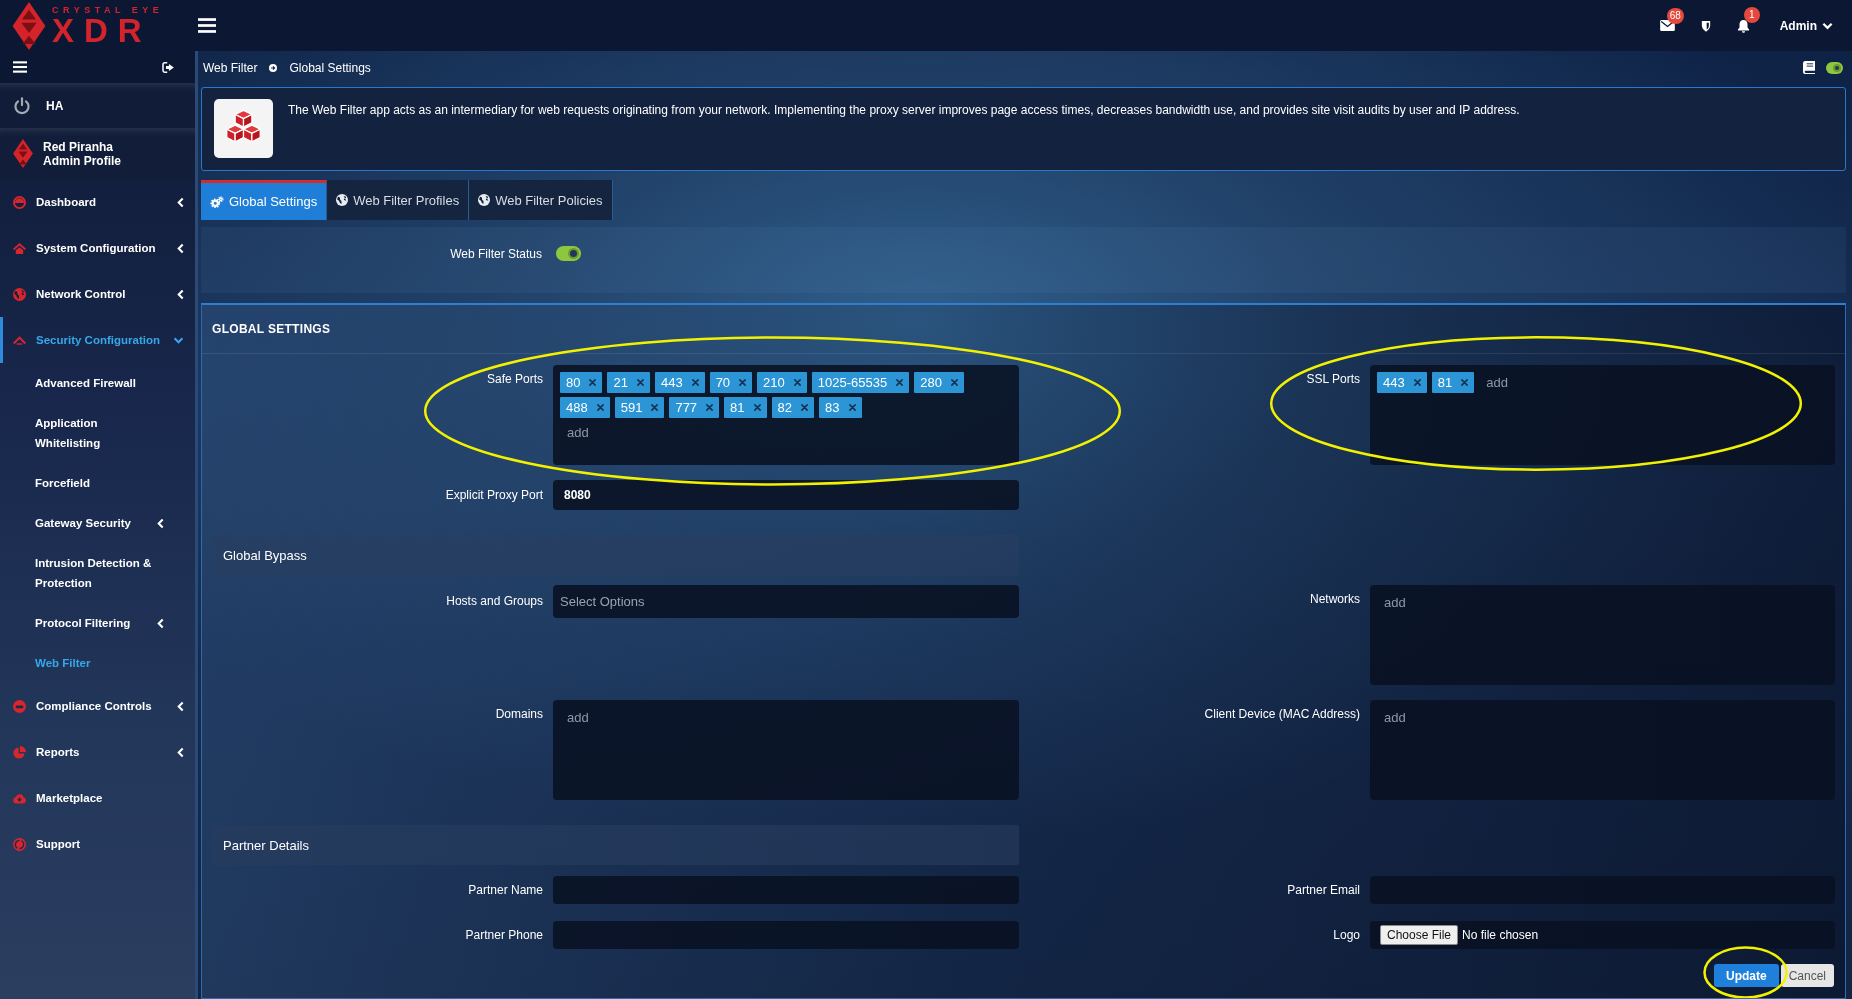 Image resolution: width=1852 pixels, height=999 pixels. Describe the element at coordinates (1667, 25) in the screenshot. I see `mail-icon` at that location.